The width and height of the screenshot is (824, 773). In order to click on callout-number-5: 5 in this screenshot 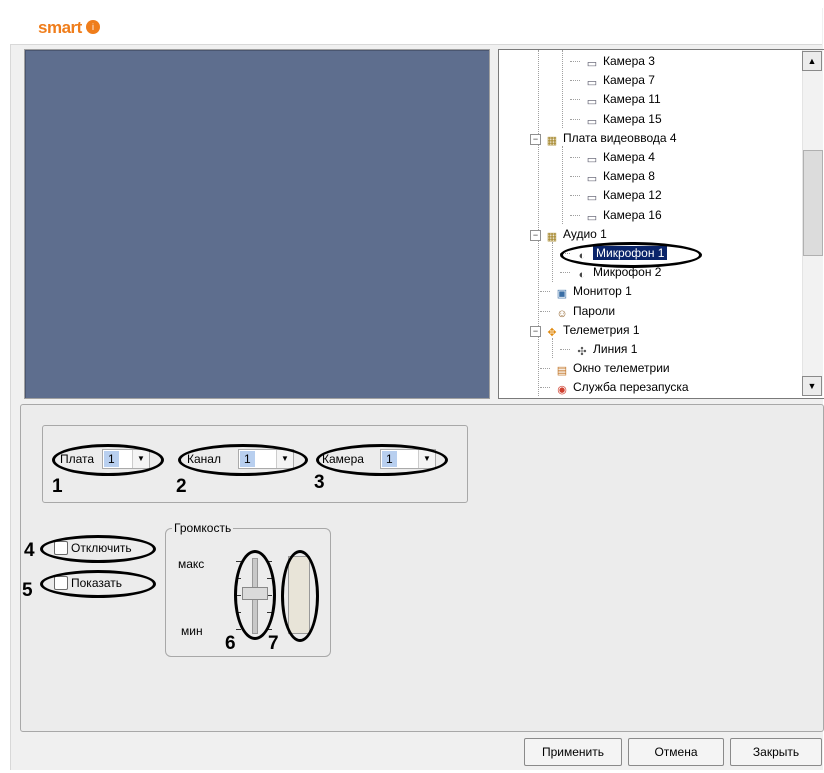, I will do `click(27, 590)`.